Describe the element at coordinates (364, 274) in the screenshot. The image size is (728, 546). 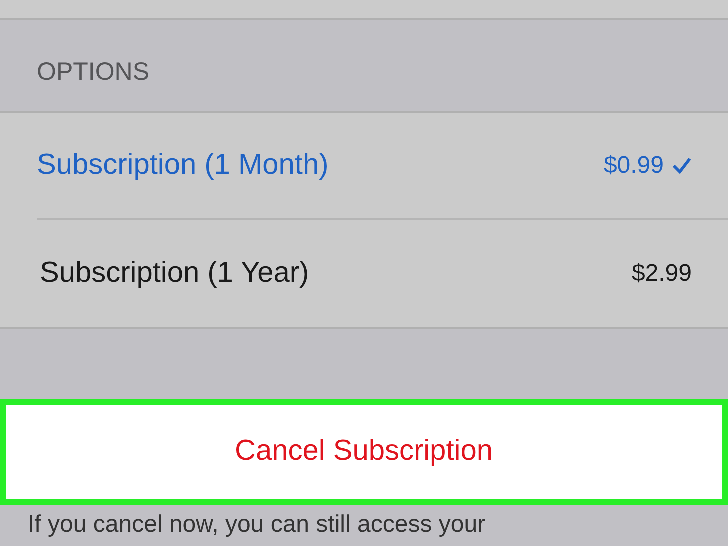
I see `subscription-option: Subscription (1 Year) $2.99` at that location.